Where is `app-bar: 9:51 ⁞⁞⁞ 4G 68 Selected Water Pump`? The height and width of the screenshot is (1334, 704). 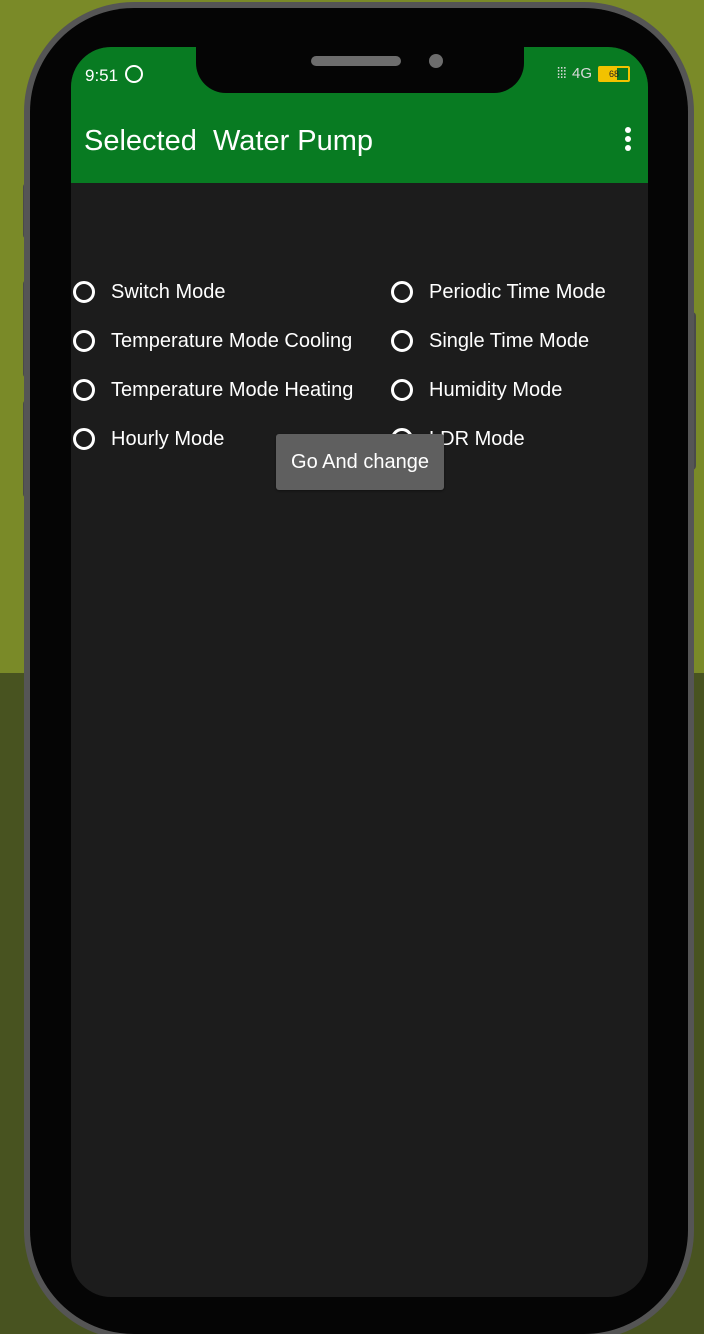 app-bar: 9:51 ⁞⁞⁞ 4G 68 Selected Water Pump is located at coordinates (359, 115).